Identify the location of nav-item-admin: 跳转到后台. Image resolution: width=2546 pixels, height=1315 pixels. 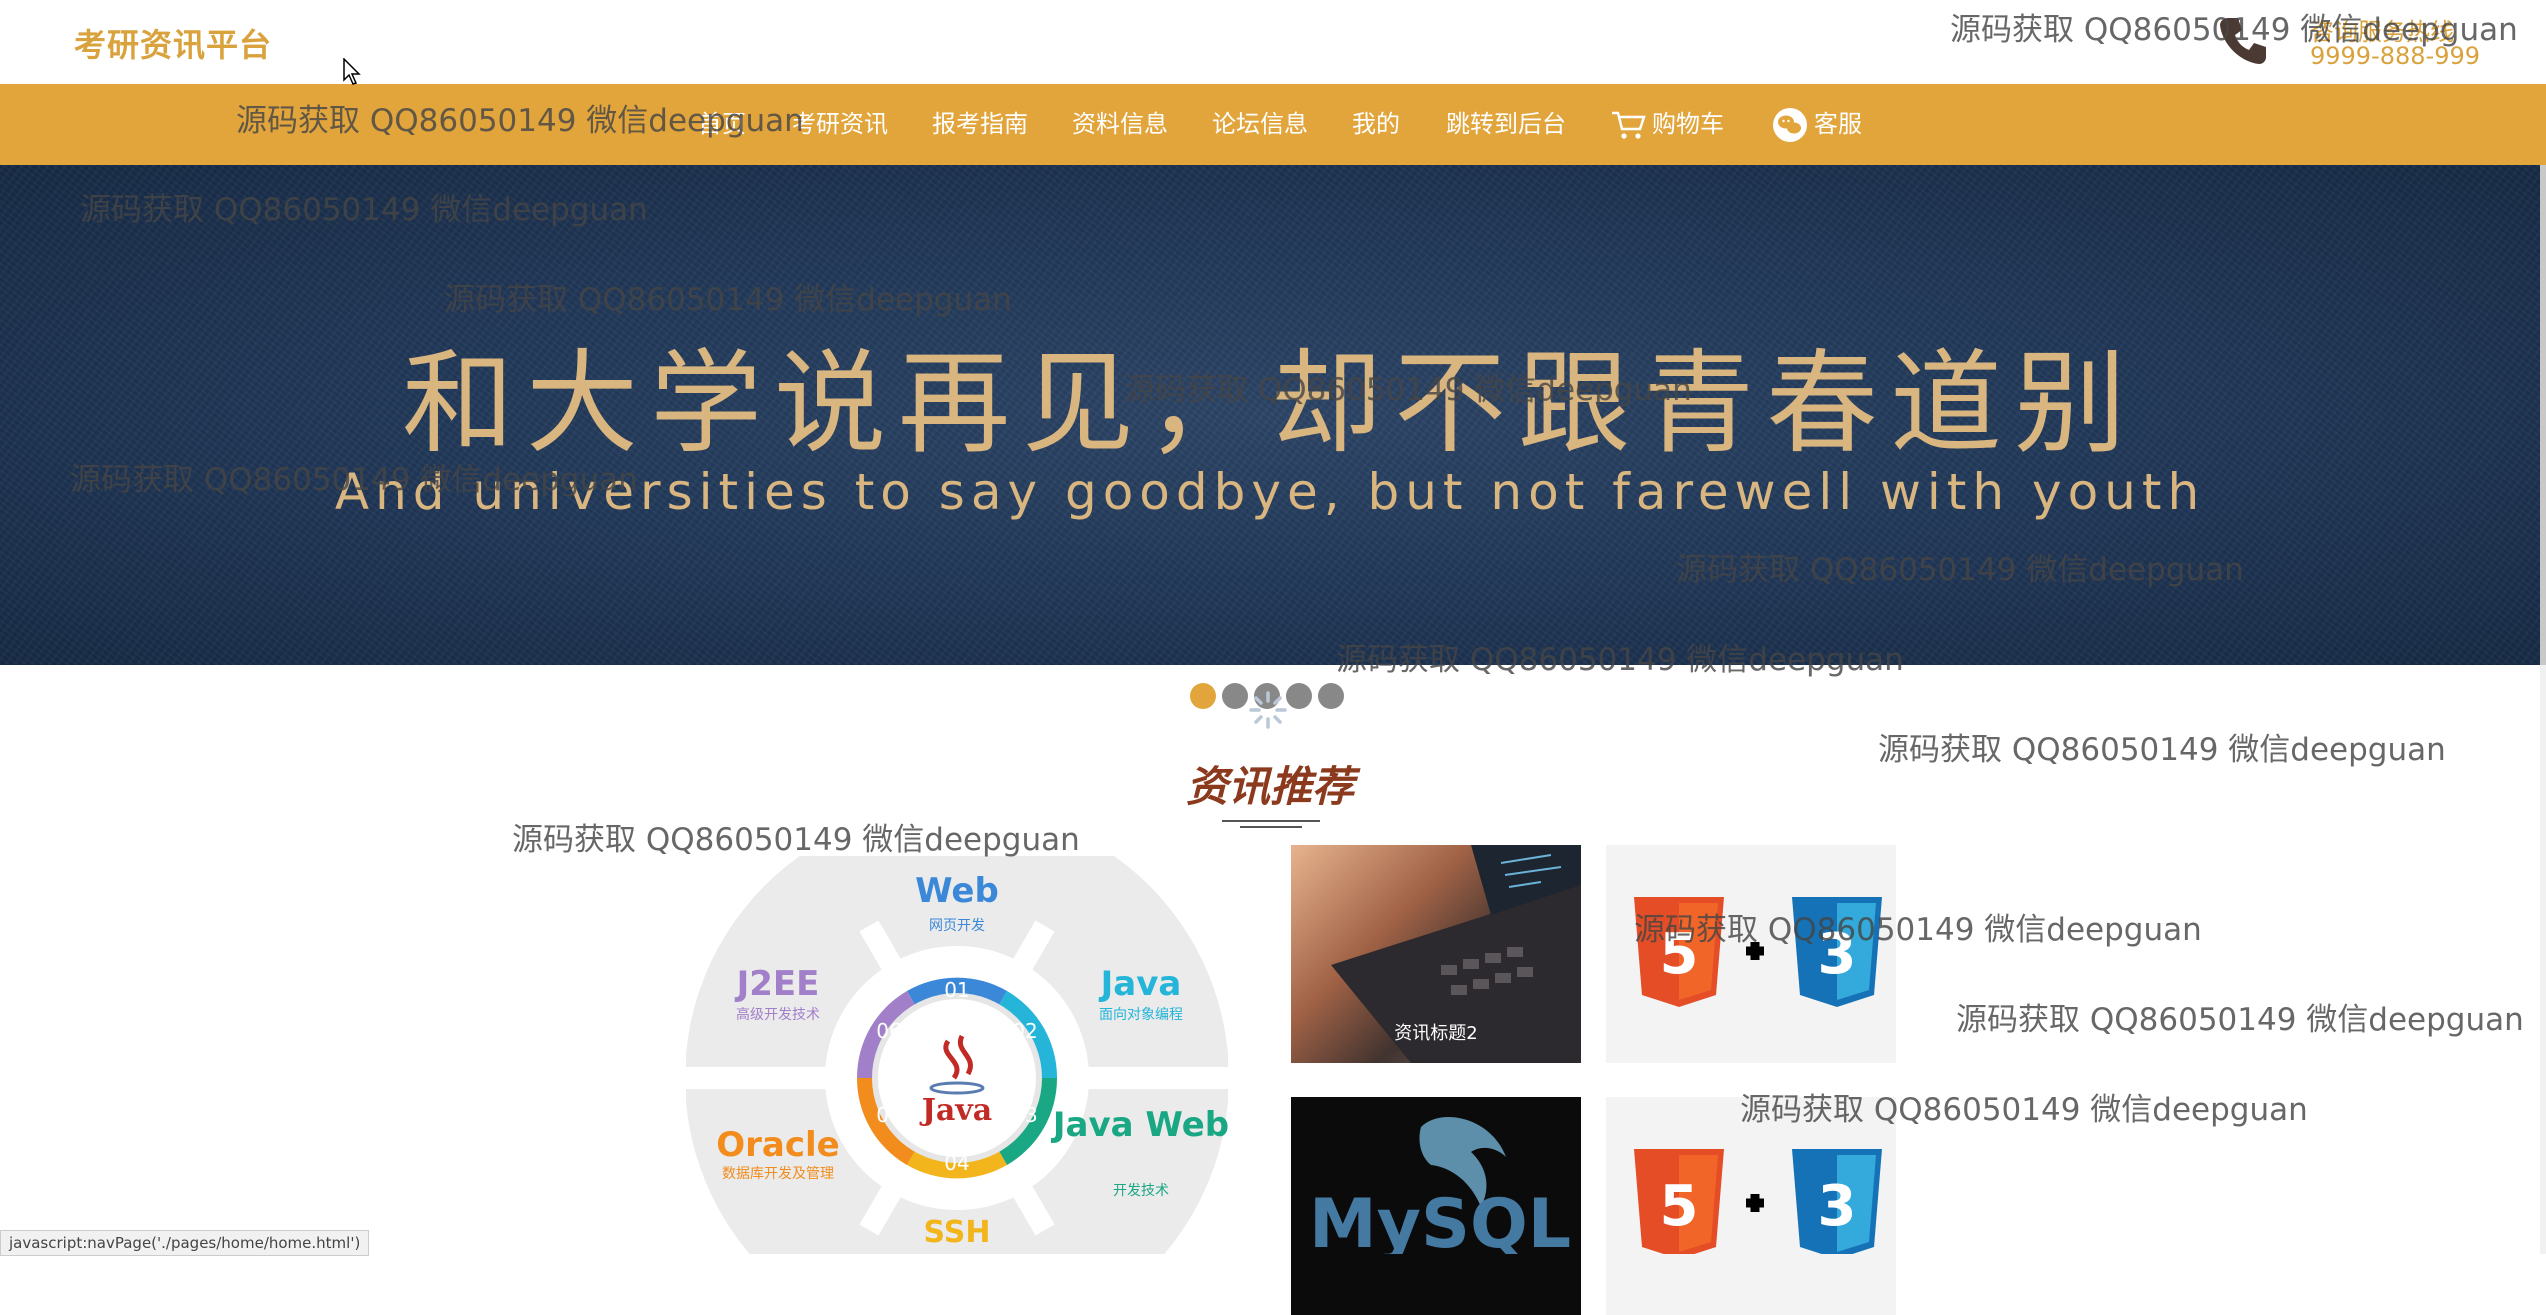
(1506, 124).